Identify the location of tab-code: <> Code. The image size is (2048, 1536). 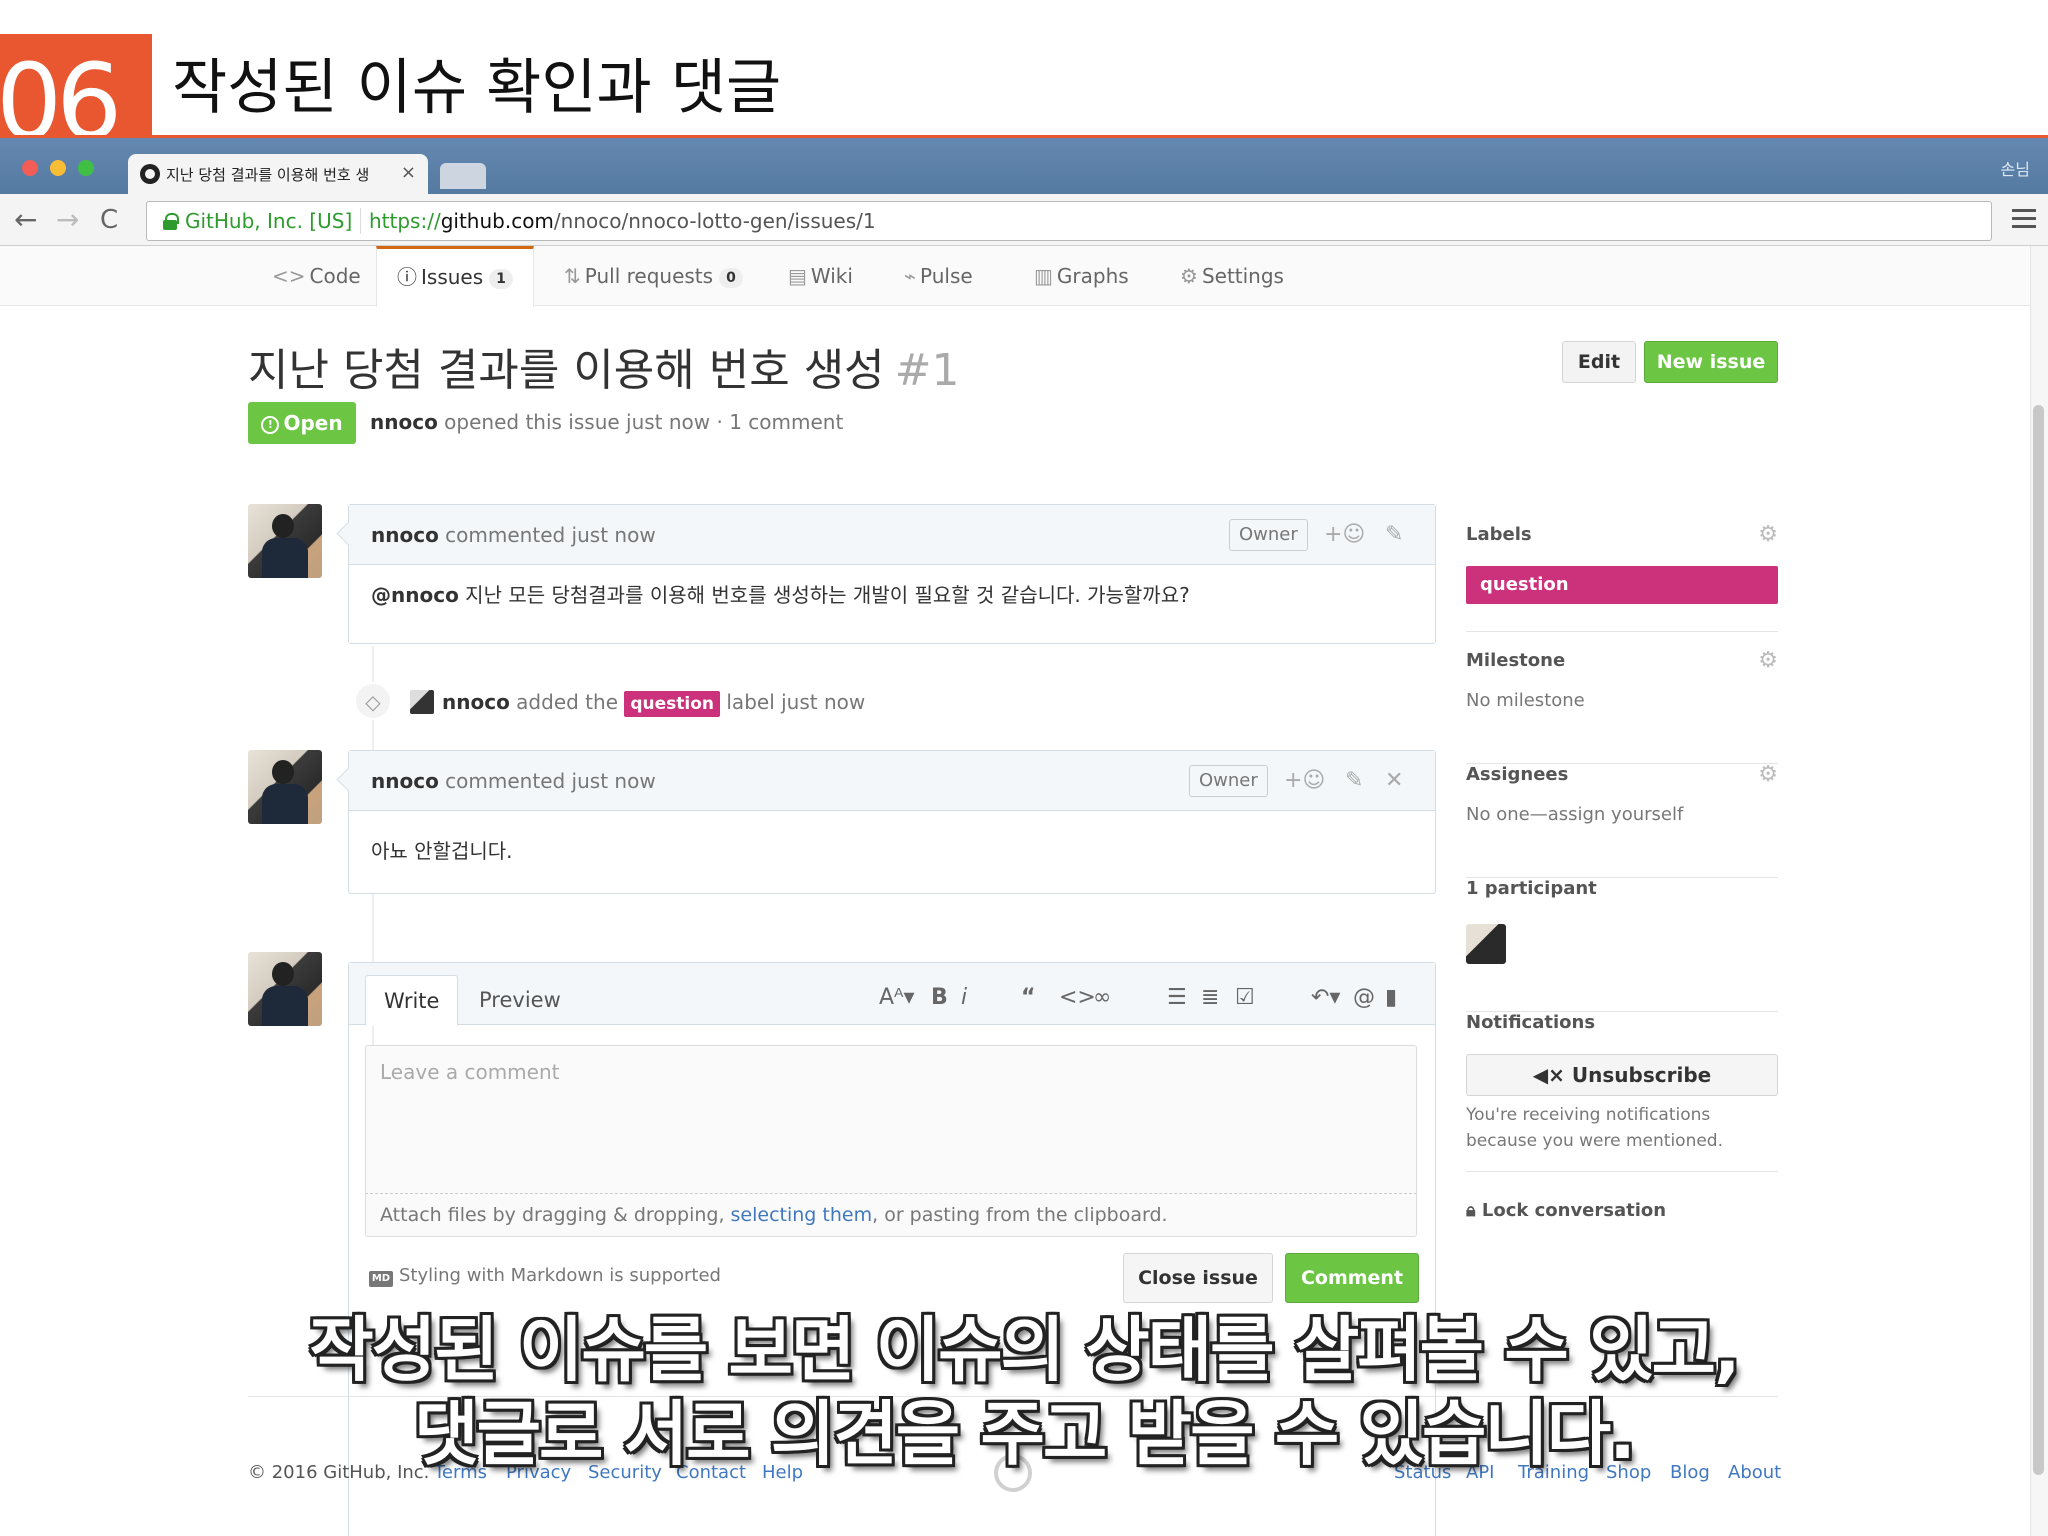
(316, 276).